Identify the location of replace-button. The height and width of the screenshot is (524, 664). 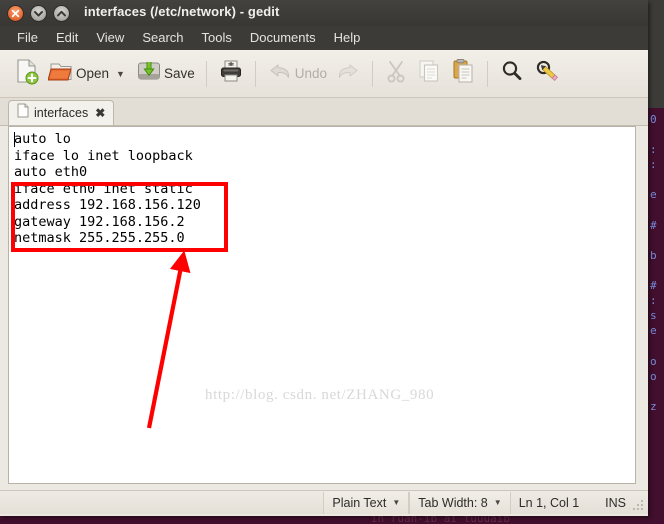
(547, 74).